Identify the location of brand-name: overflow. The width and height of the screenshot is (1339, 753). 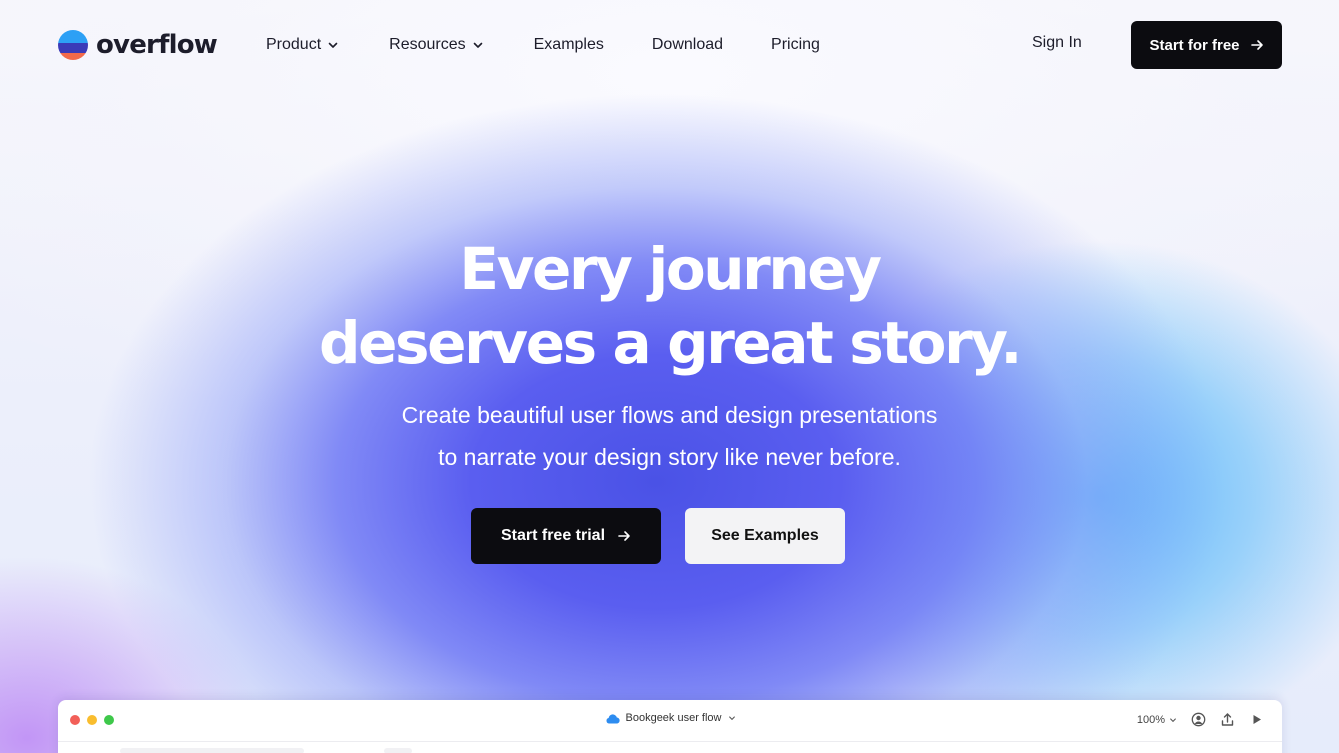
(157, 45).